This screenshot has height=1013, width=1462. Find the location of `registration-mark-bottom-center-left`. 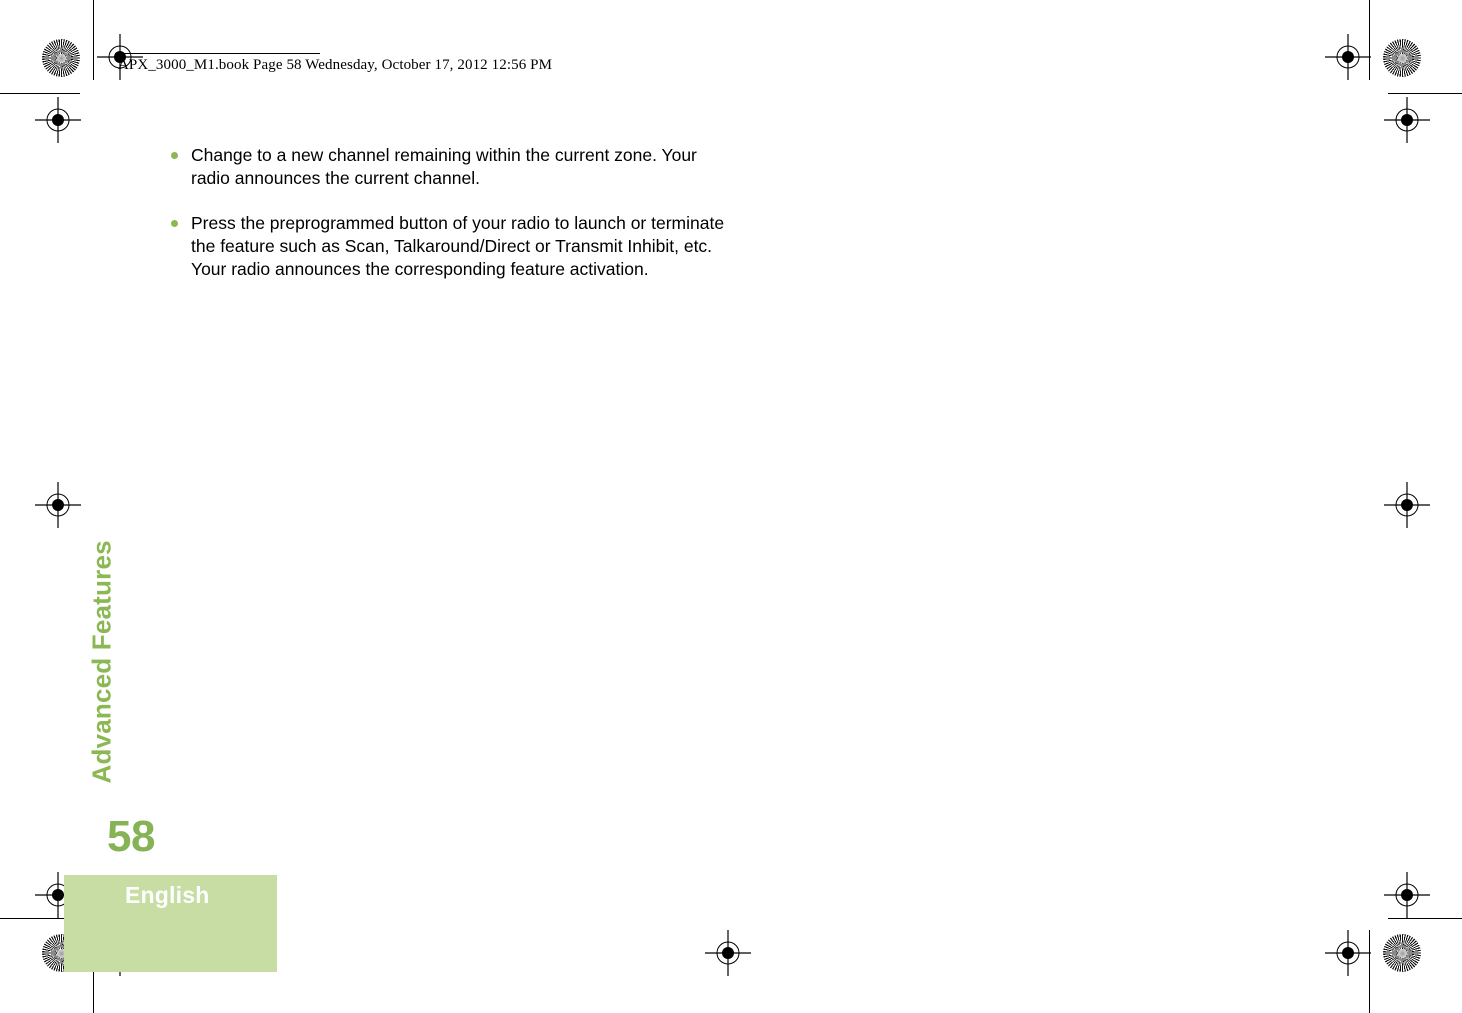

registration-mark-bottom-center-left is located at coordinates (728, 953).